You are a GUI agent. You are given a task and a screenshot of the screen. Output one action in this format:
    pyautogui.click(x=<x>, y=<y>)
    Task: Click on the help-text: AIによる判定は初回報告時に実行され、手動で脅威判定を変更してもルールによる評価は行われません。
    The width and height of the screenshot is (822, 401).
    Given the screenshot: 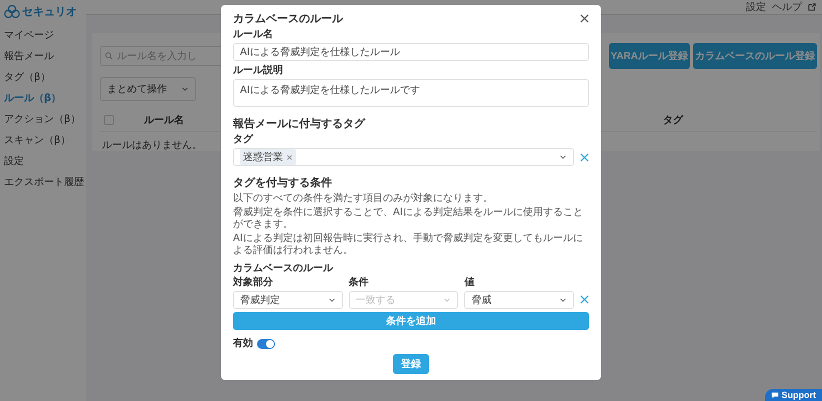 What is the action you would take?
    pyautogui.click(x=408, y=245)
    